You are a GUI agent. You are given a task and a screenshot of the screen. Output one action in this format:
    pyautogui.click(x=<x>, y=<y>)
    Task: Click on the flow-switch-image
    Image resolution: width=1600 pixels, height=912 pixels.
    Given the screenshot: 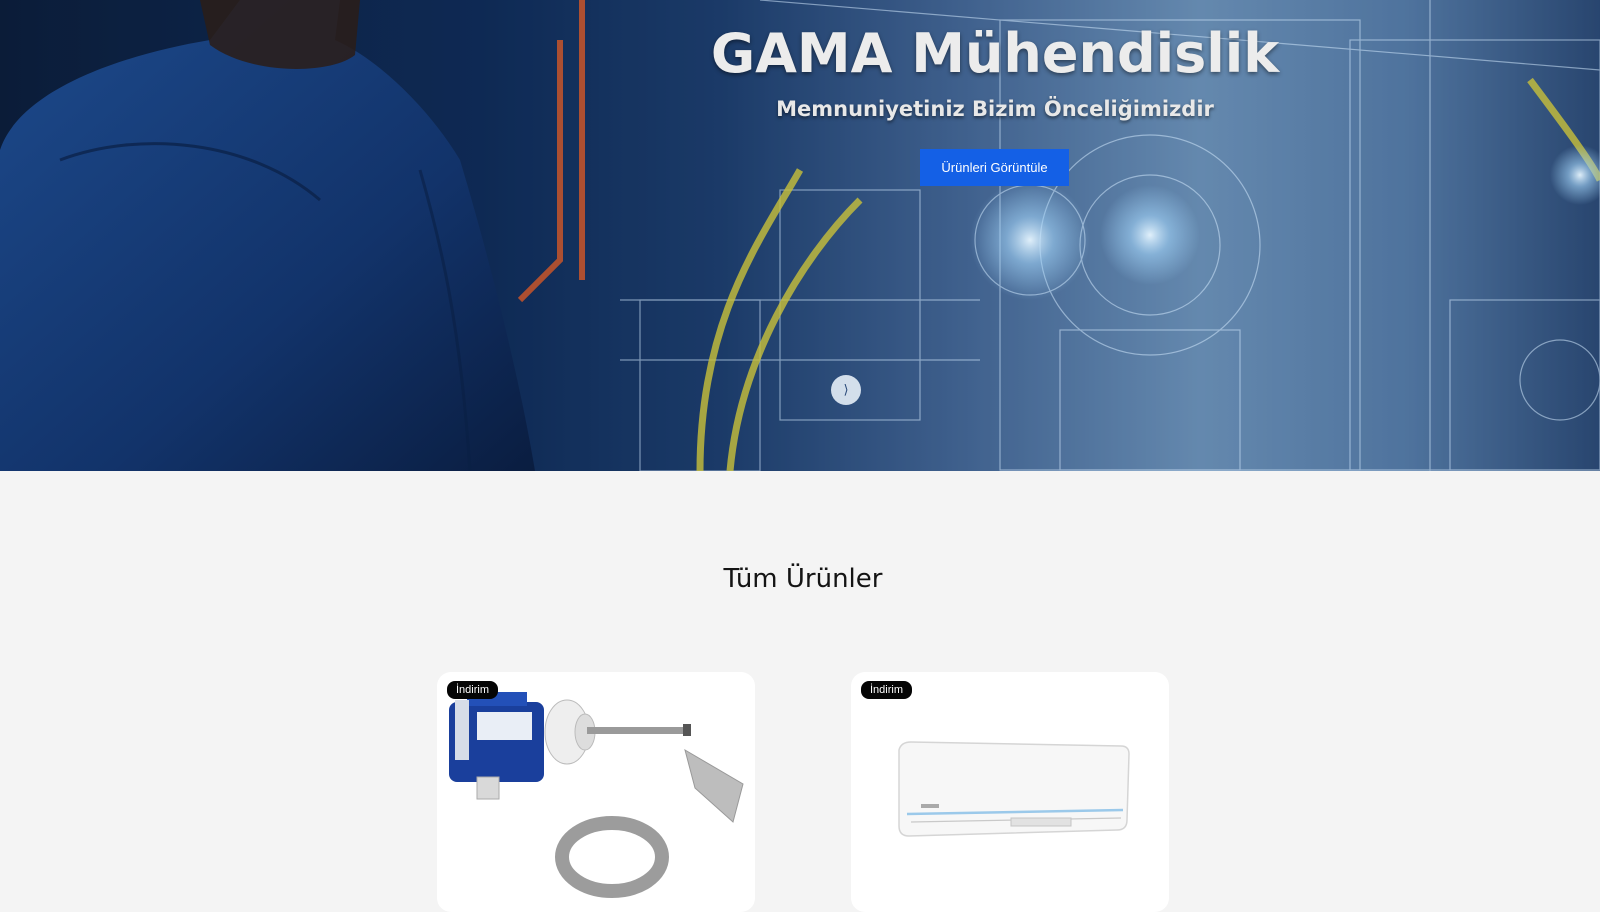 What is the action you would take?
    pyautogui.click(x=596, y=795)
    